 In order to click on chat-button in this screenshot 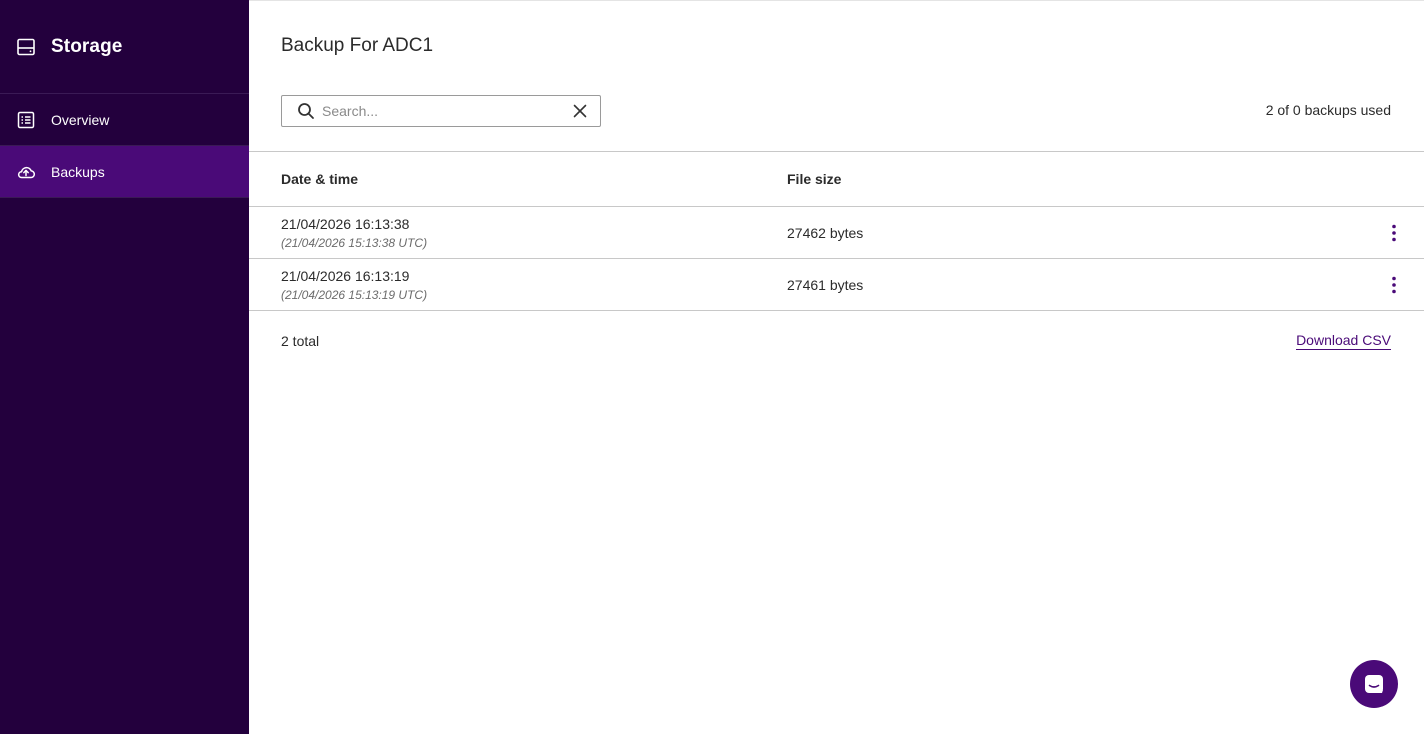, I will do `click(1374, 684)`.